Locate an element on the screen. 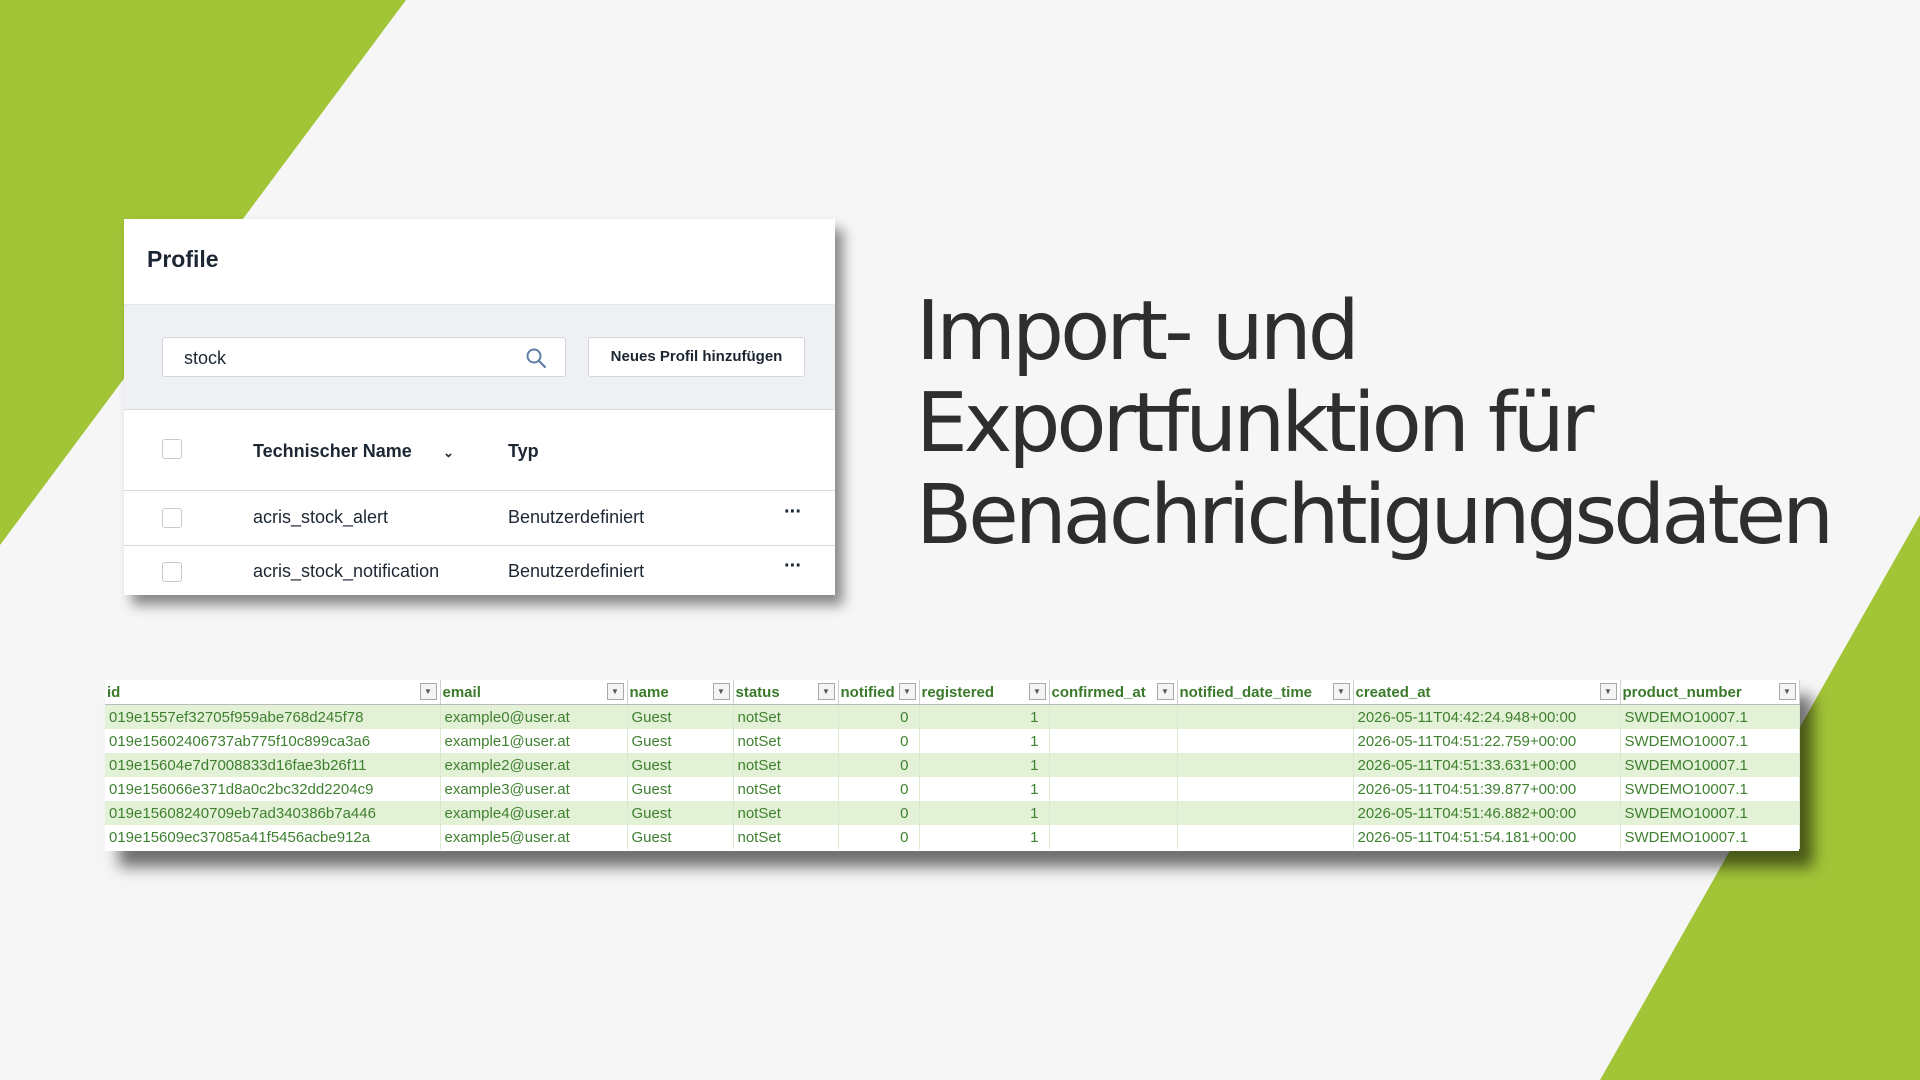 The height and width of the screenshot is (1080, 1920). sheet-cell: 2026-05-11T04:51:54.181+00:00 is located at coordinates (1487, 837).